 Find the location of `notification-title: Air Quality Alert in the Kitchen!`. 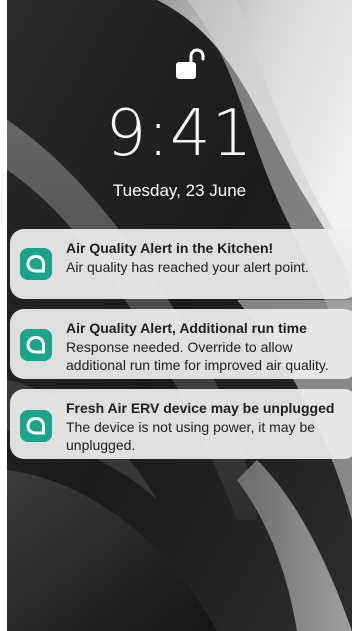

notification-title: Air Quality Alert in the Kitchen! is located at coordinates (170, 248).